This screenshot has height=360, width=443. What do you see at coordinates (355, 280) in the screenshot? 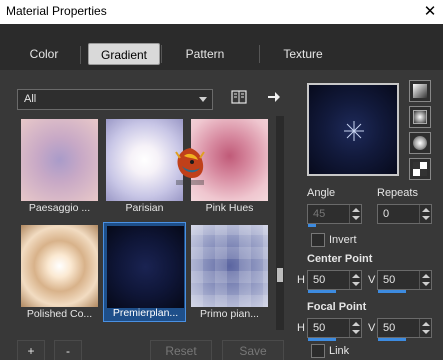
I see `center-h-stepper` at bounding box center [355, 280].